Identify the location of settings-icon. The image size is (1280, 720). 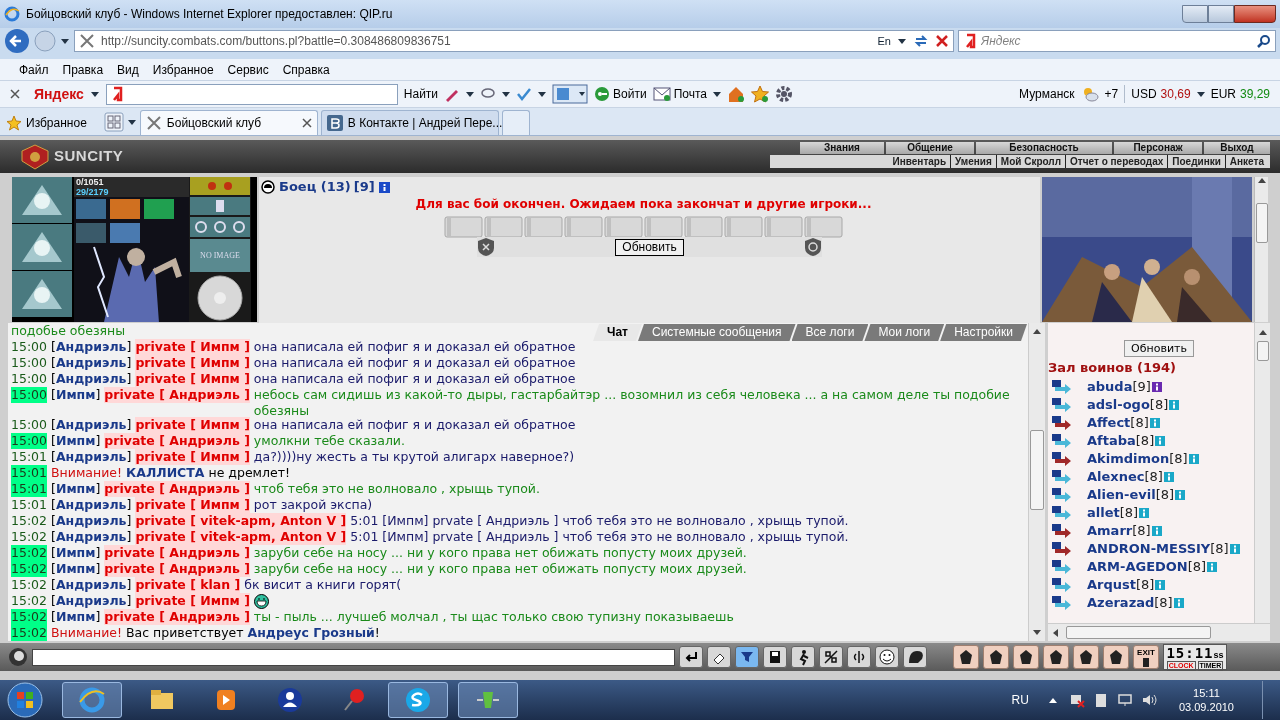
(784, 94).